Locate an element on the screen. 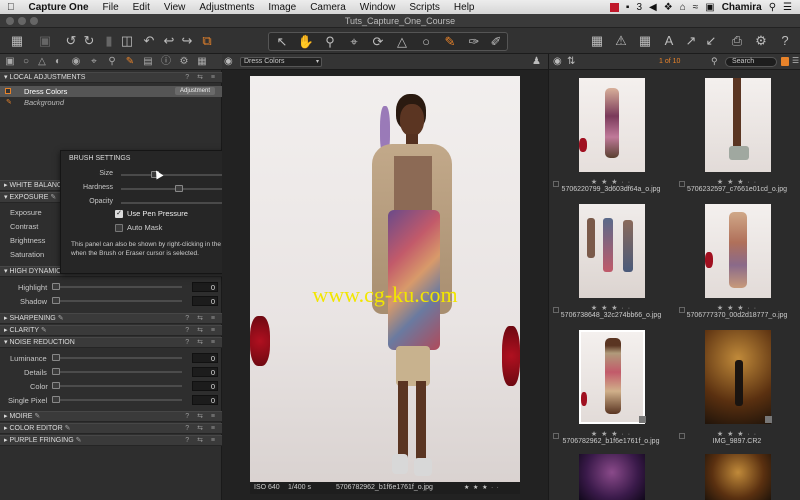  select-cursor-icon: ↖ is located at coordinates (282, 42).